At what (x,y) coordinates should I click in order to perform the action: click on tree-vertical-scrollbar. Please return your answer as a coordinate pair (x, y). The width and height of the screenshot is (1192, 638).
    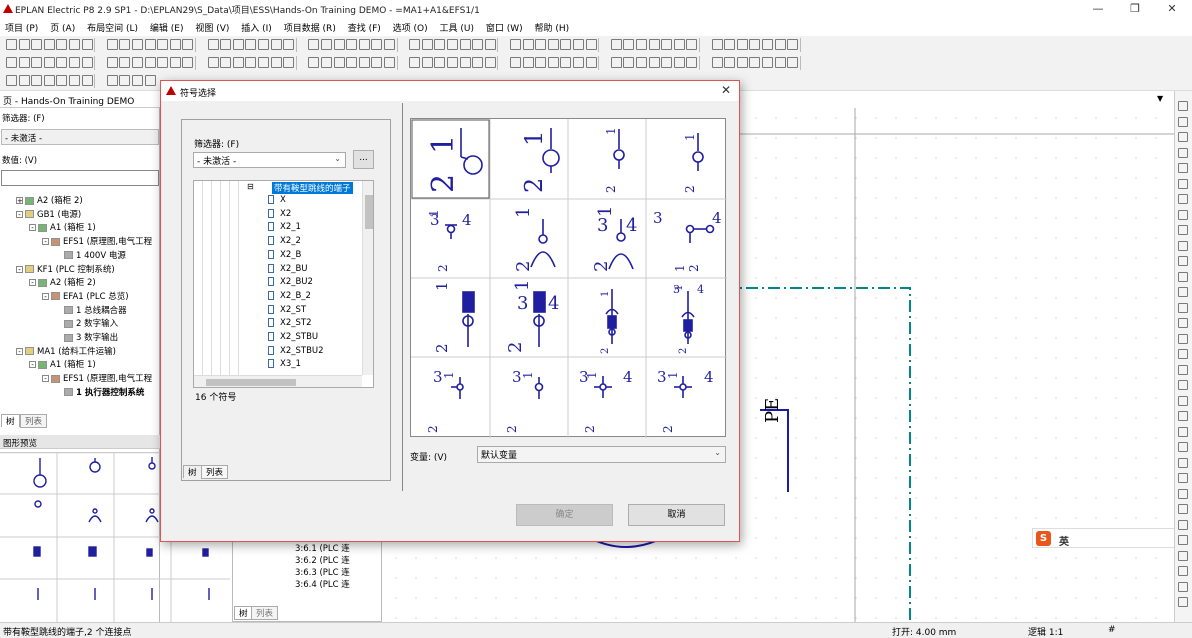
    Looking at the image, I should click on (367, 278).